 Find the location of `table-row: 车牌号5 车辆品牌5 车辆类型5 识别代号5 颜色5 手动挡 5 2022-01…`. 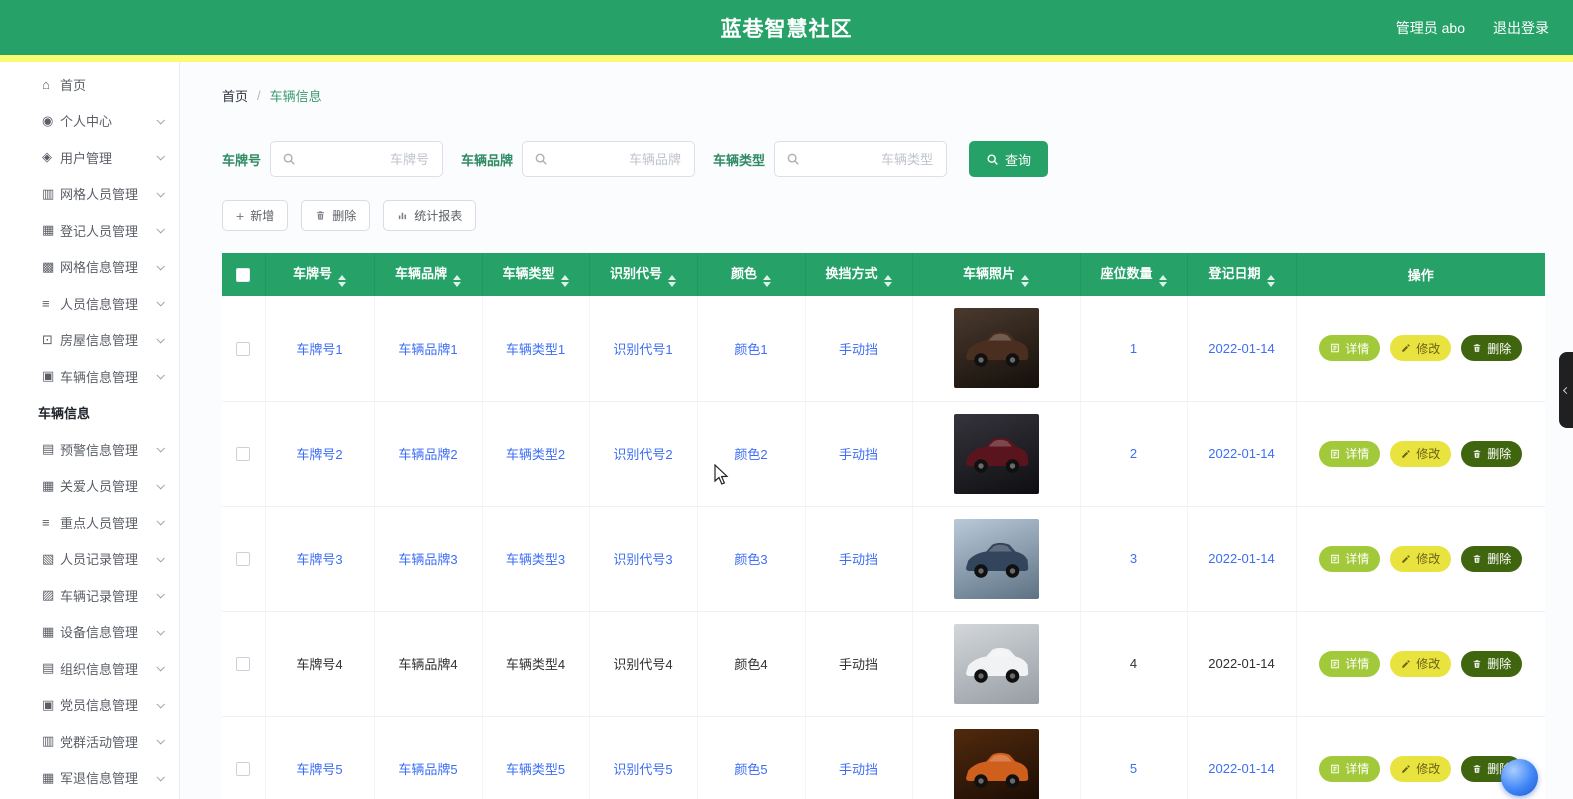

table-row: 车牌号5 车辆品牌5 车辆类型5 识别代号5 颜色5 手动挡 5 2022-01… is located at coordinates (883, 757).